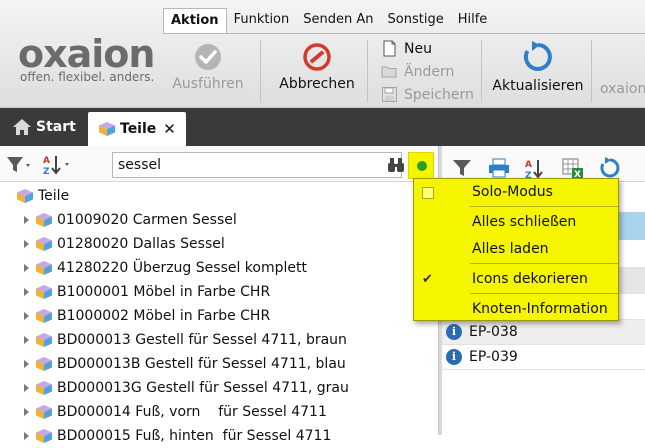 The width and height of the screenshot is (645, 448). Describe the element at coordinates (317, 57) in the screenshot. I see `stop-icon` at that location.